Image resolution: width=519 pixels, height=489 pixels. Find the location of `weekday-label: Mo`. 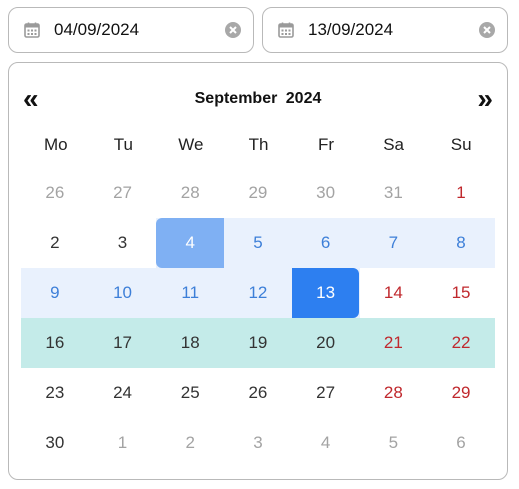

weekday-label: Mo is located at coordinates (55, 144).